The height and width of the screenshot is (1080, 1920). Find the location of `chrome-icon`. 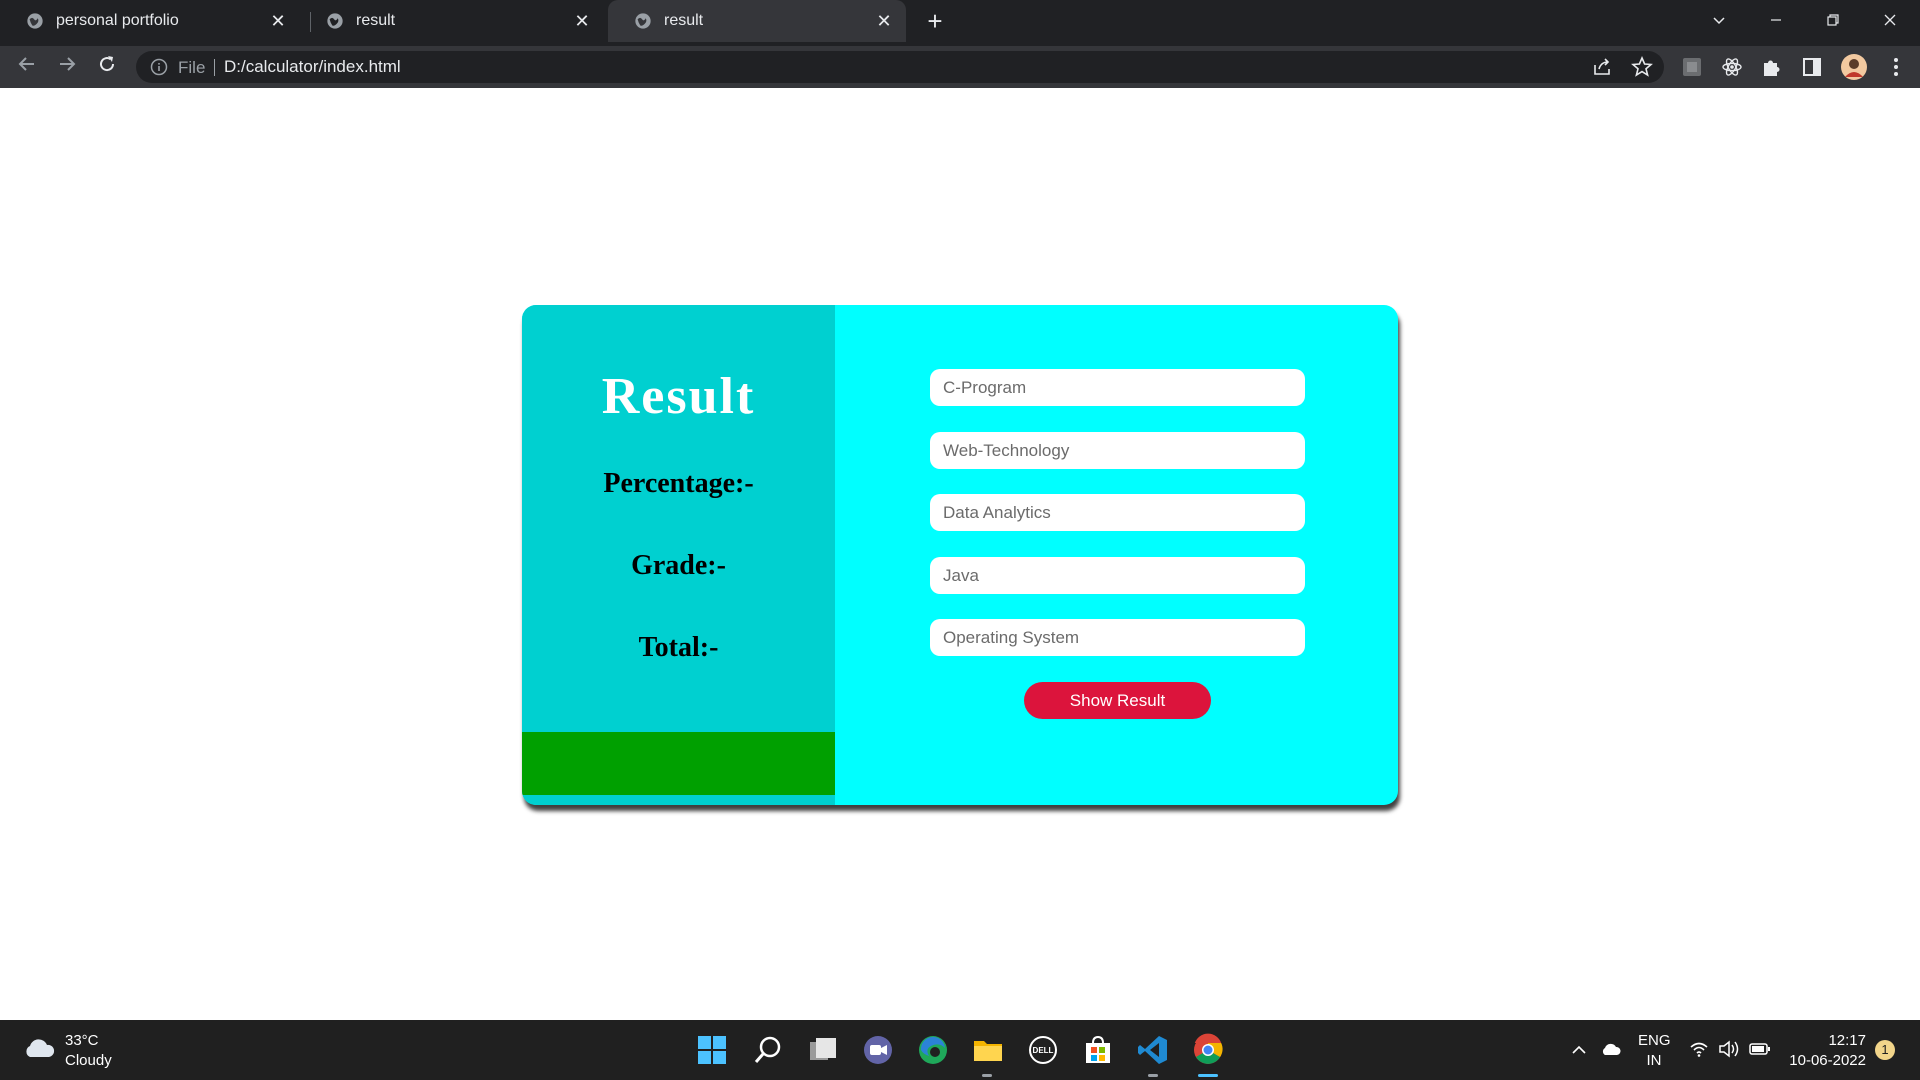

chrome-icon is located at coordinates (1208, 1050).